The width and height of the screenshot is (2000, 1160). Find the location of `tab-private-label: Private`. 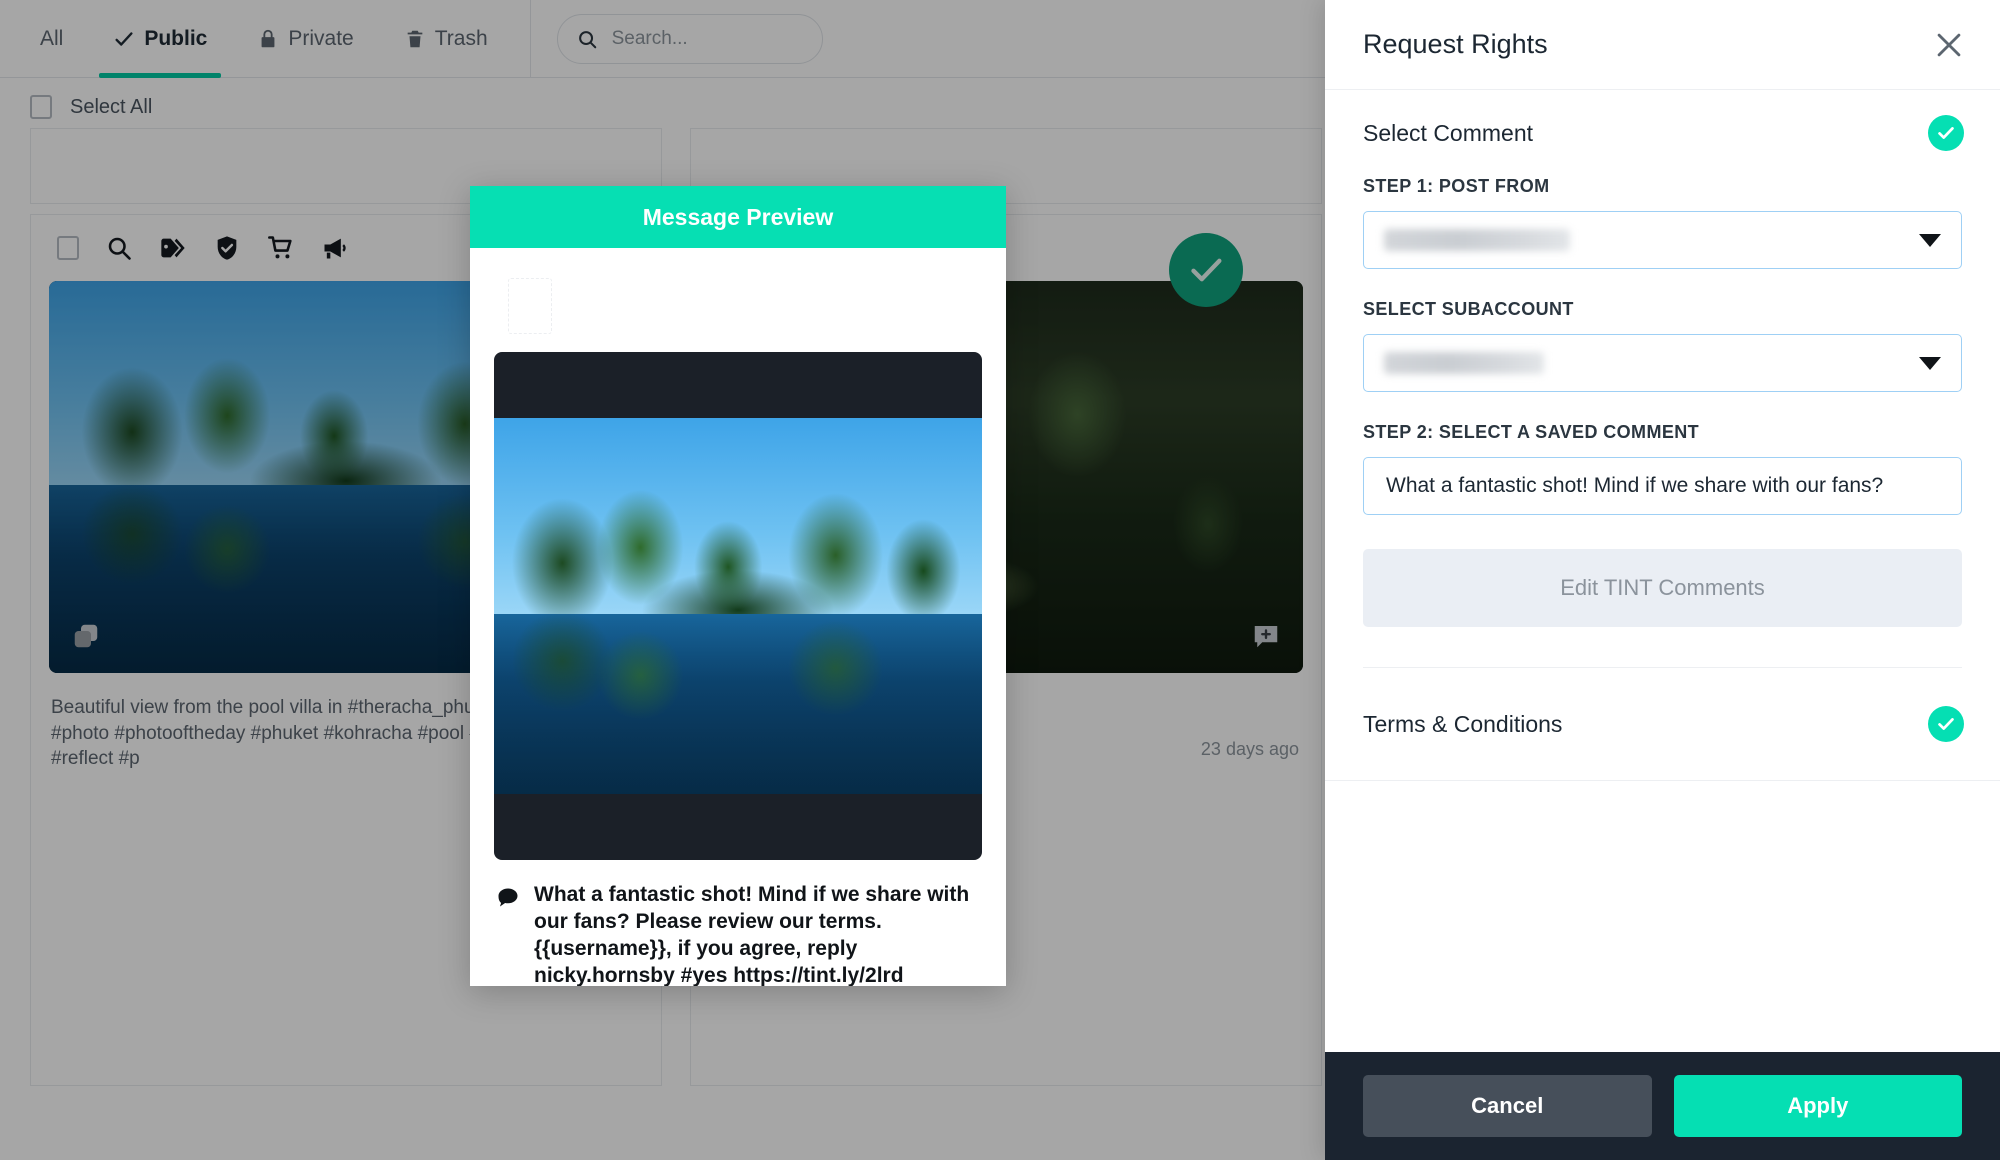

tab-private-label: Private is located at coordinates (321, 38).